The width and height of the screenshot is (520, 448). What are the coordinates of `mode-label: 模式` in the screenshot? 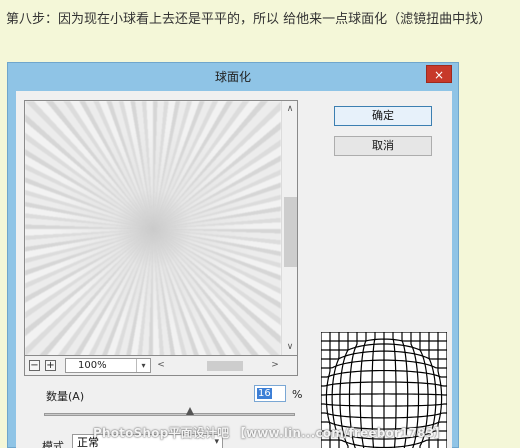 It's located at (53, 444).